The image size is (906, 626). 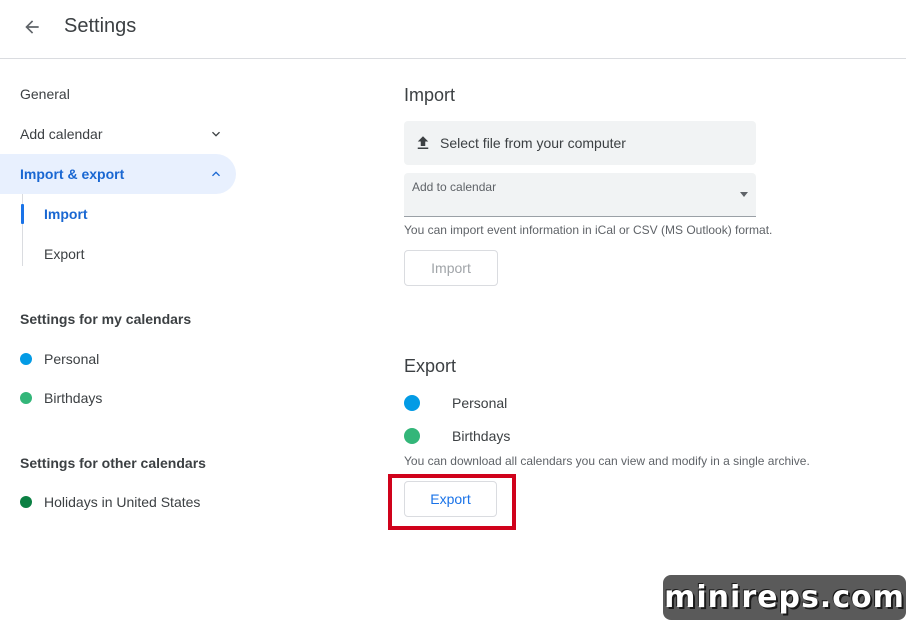 What do you see at coordinates (45, 94) in the screenshot?
I see `sidebar-item-label: General` at bounding box center [45, 94].